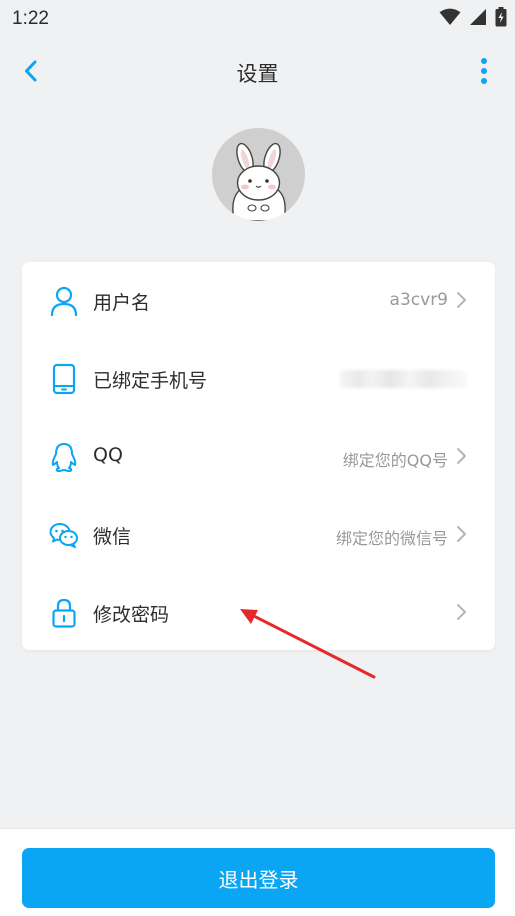 Image resolution: width=515 pixels, height=916 pixels. Describe the element at coordinates (257, 19) in the screenshot. I see `status-bar: 1:22` at that location.